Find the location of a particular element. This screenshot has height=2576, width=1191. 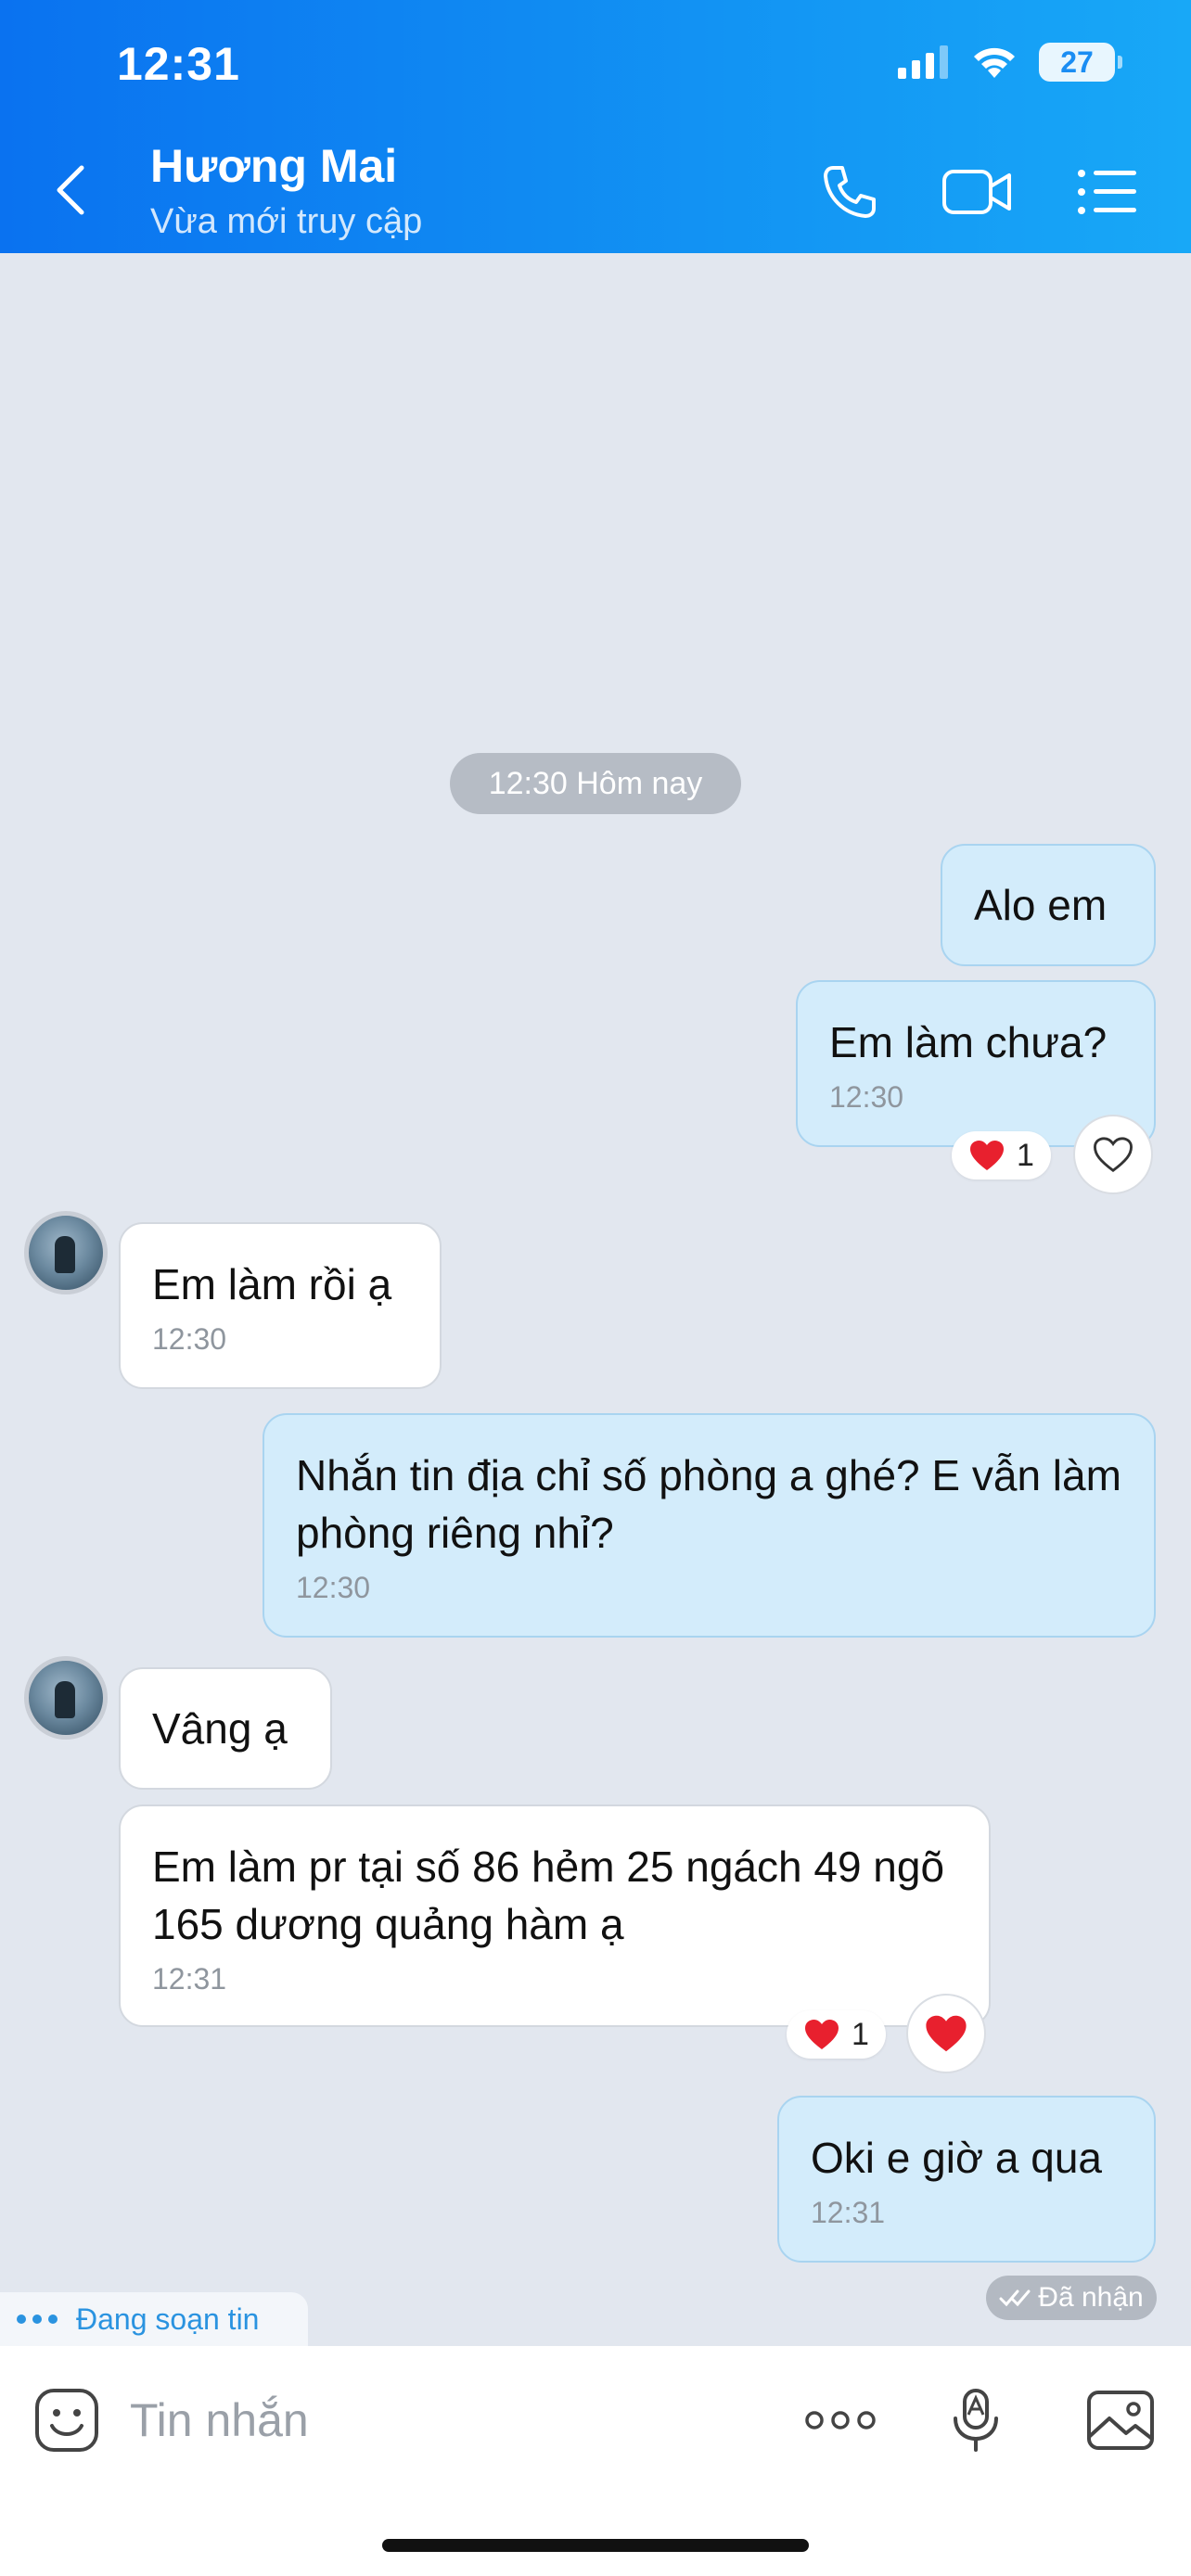

message-bubble-incoming: Vâng ạ is located at coordinates (225, 1728).